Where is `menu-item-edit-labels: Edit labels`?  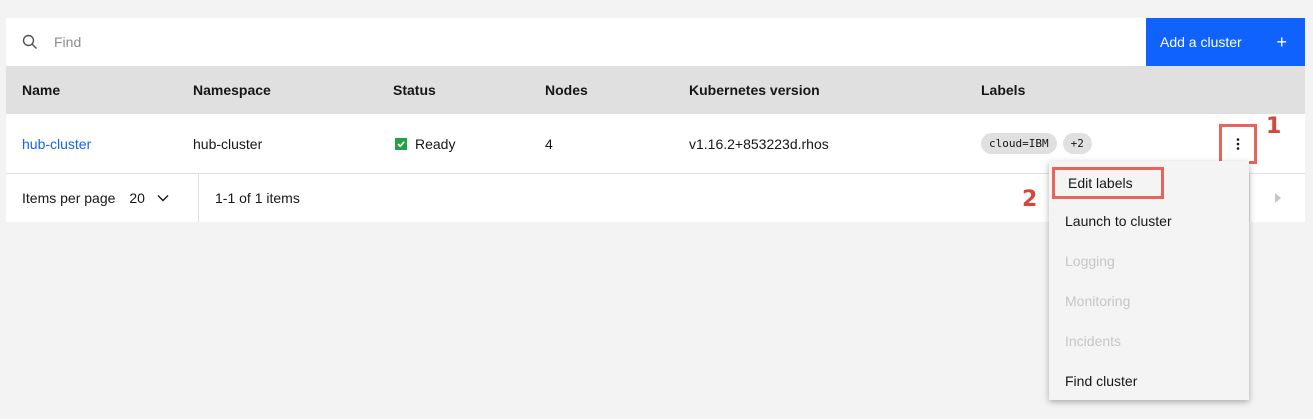
menu-item-edit-labels: Edit labels is located at coordinates (1108, 183).